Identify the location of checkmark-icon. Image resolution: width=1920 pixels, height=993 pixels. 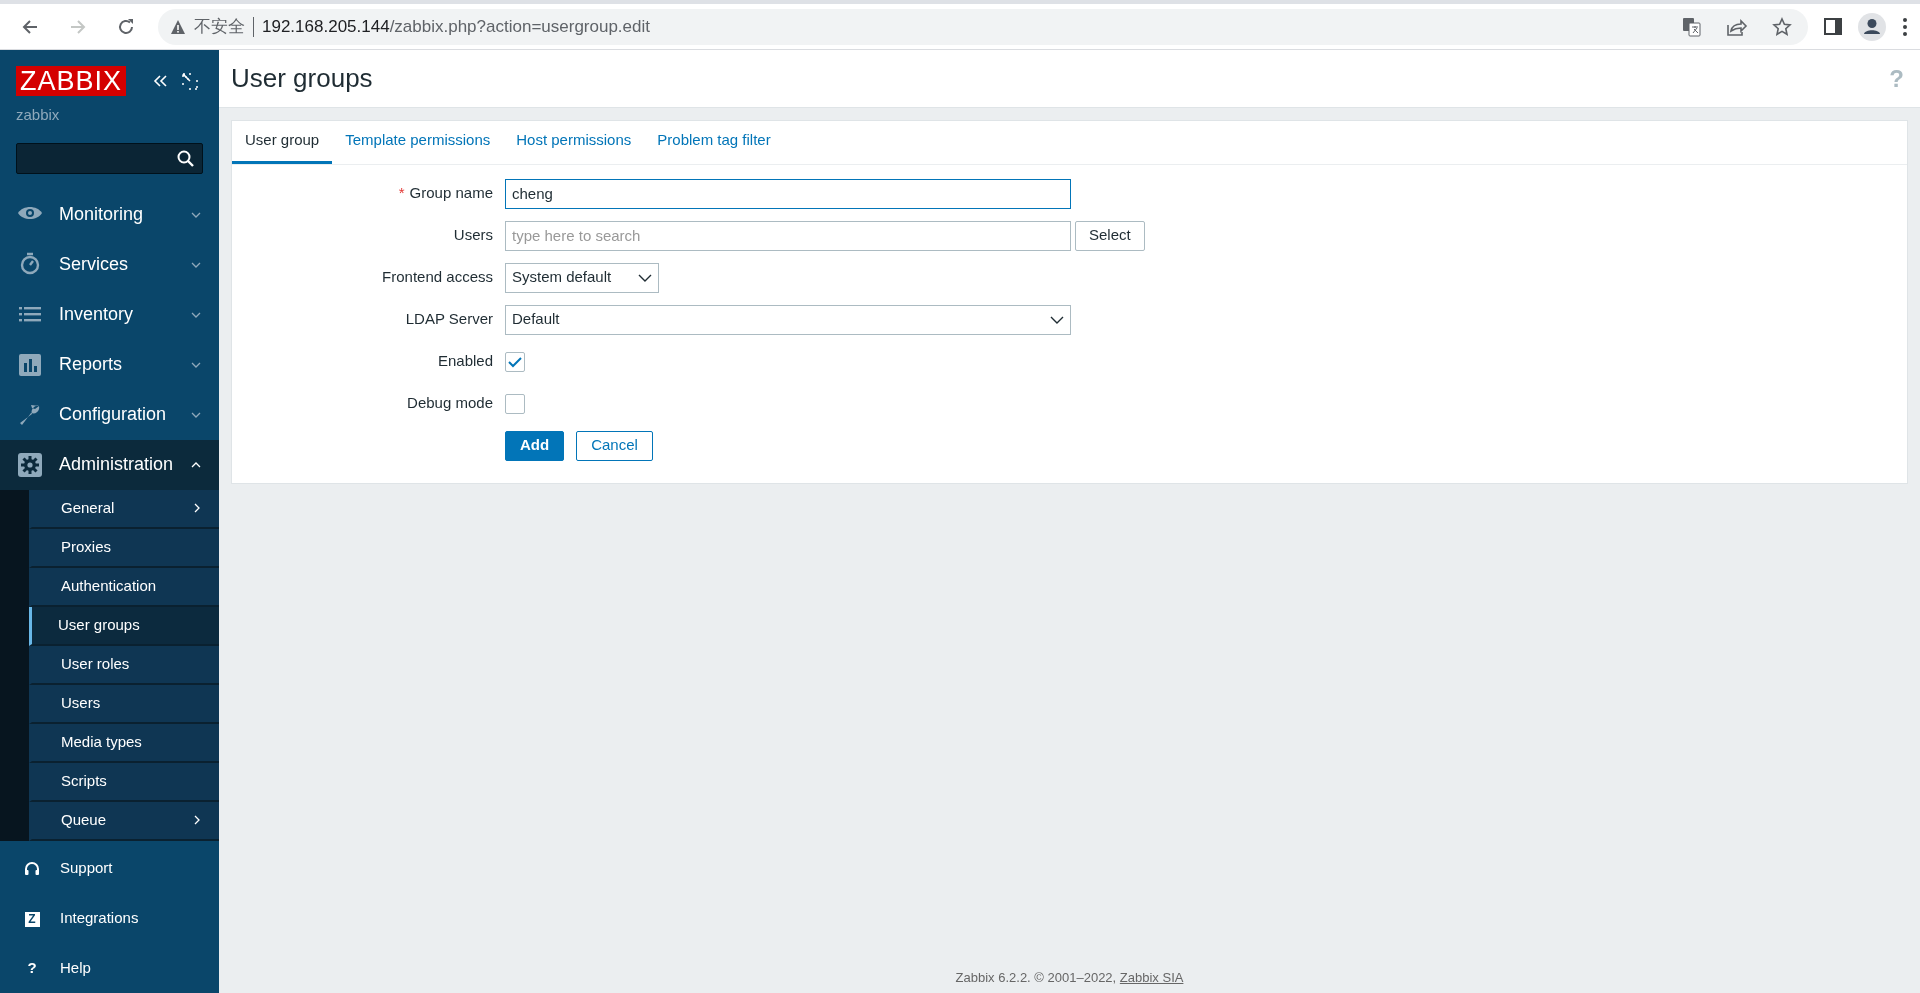
(515, 361).